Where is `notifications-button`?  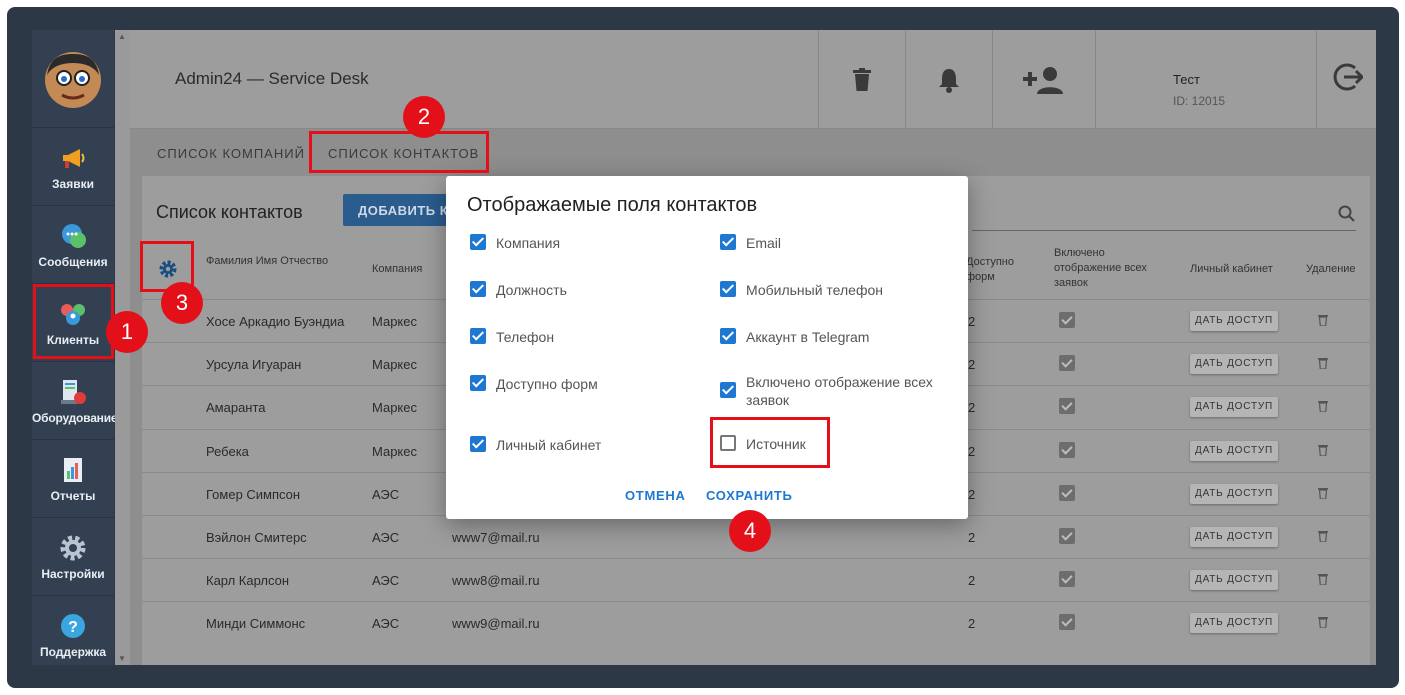 notifications-button is located at coordinates (948, 79).